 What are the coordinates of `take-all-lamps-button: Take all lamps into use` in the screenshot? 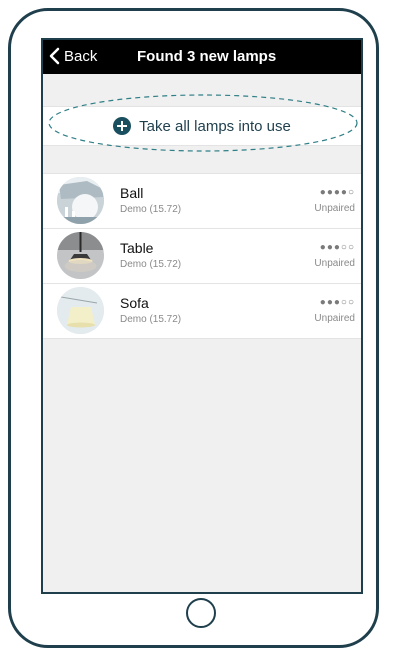 It's located at (202, 126).